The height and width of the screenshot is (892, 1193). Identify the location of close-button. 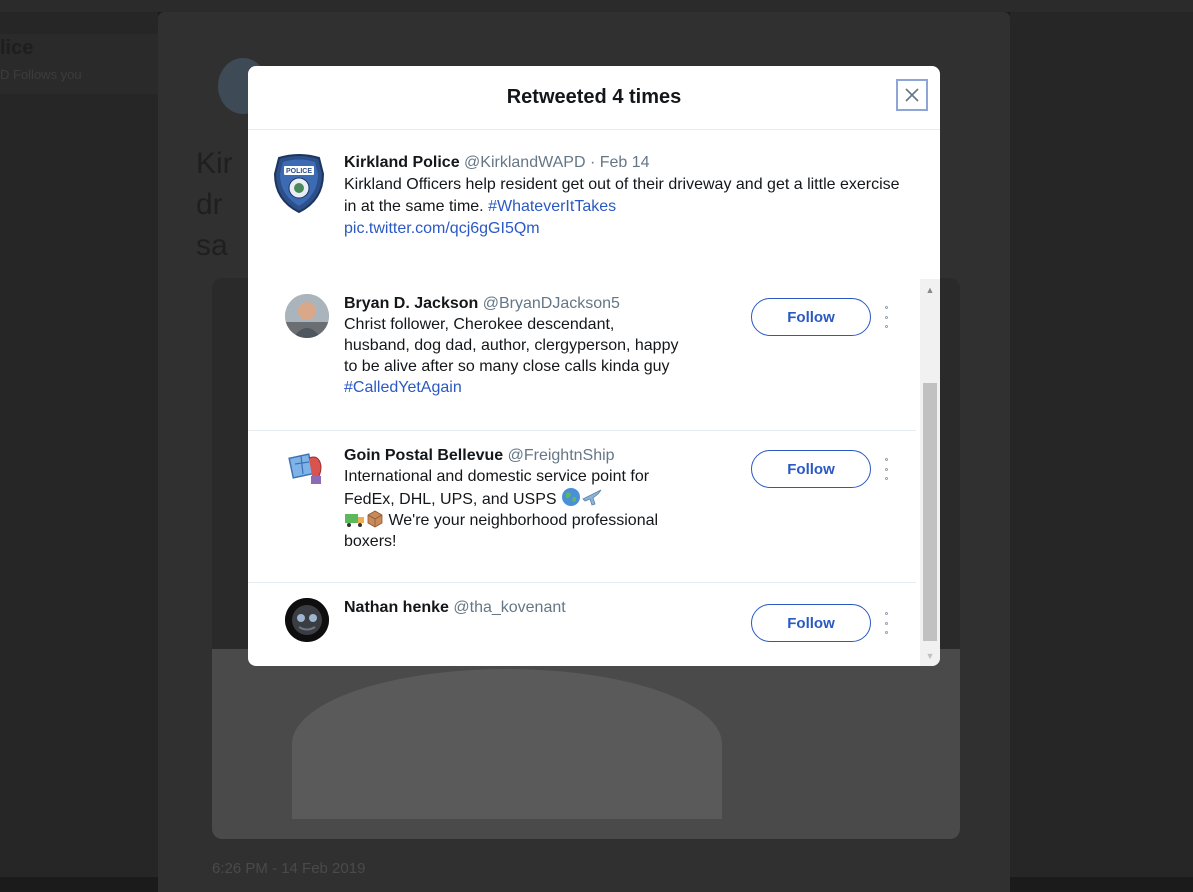
(912, 95).